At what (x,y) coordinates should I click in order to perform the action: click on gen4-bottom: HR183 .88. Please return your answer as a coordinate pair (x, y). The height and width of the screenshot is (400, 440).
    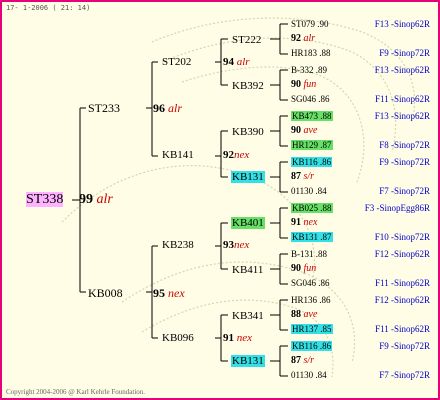
    Looking at the image, I should click on (311, 53).